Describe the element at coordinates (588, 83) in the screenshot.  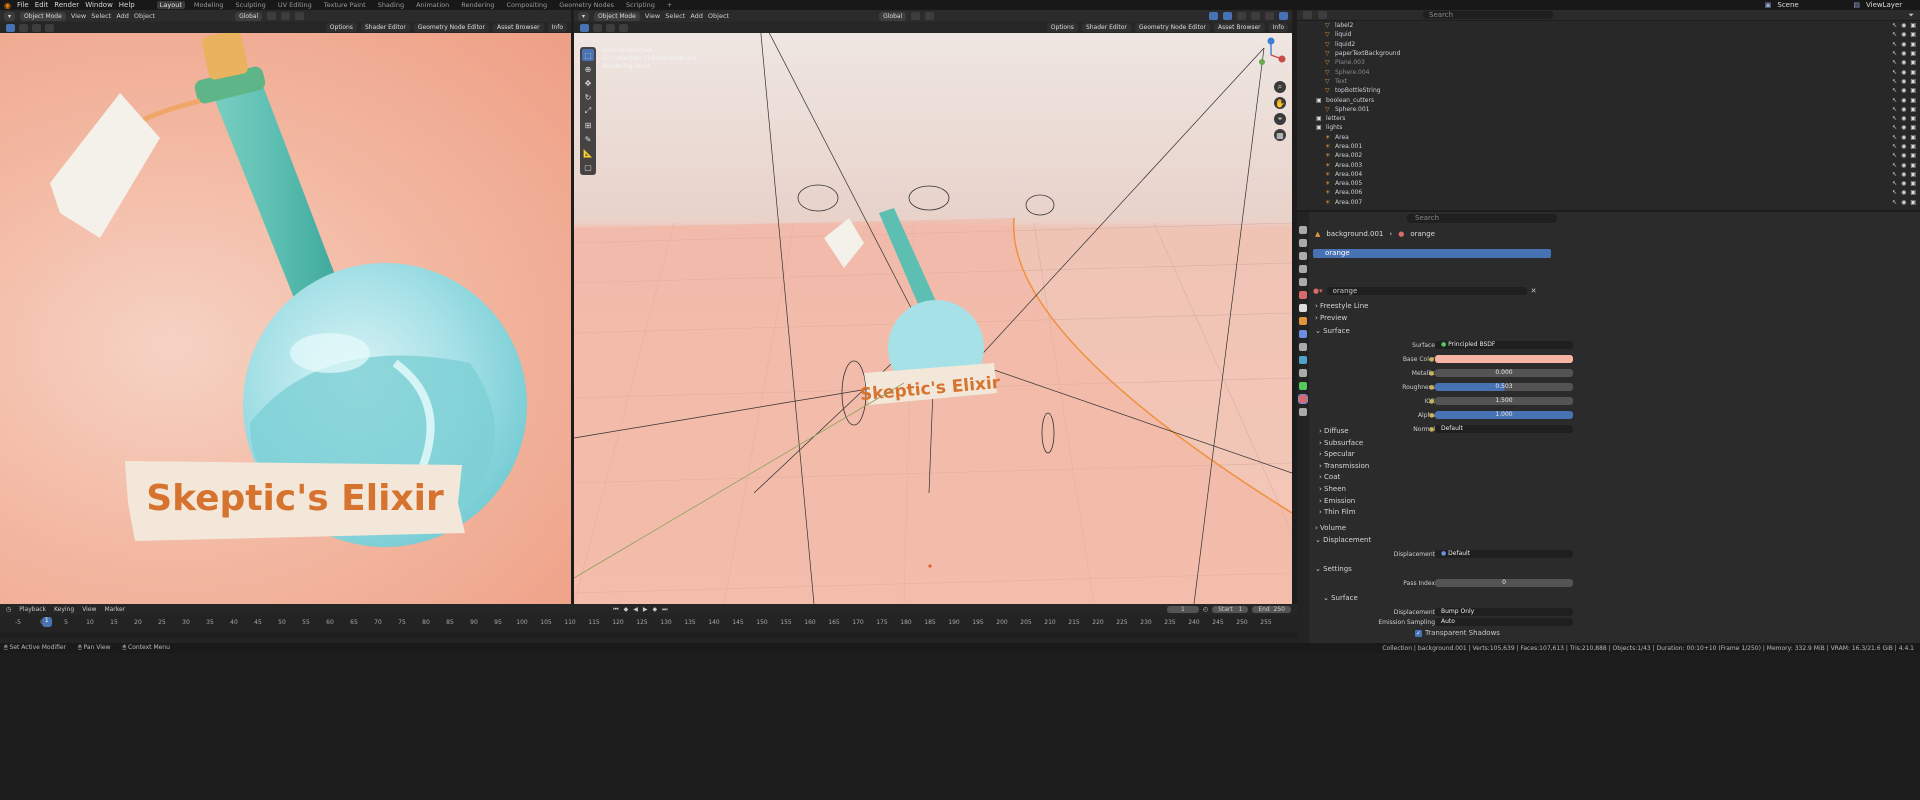
I see `move-tool-icon: ✥` at that location.